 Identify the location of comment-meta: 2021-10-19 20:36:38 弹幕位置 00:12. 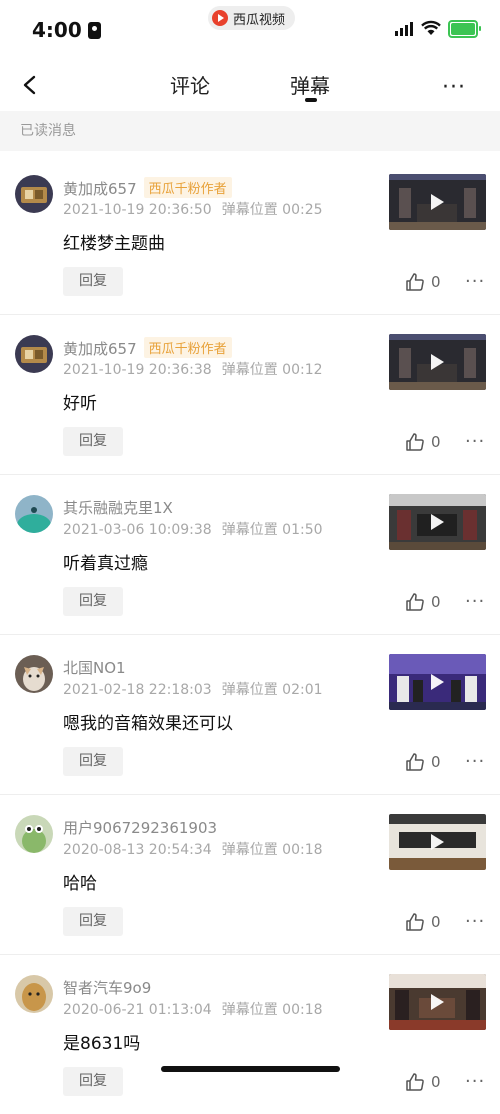
(193, 369).